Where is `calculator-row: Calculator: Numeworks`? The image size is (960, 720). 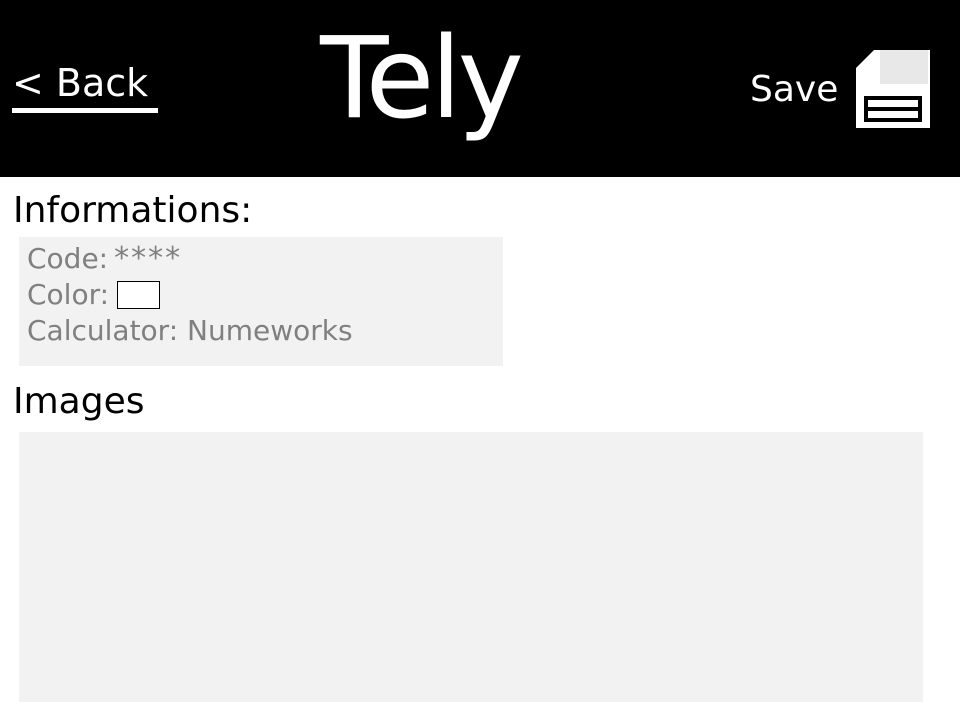
calculator-row: Calculator: Numeworks is located at coordinates (261, 331).